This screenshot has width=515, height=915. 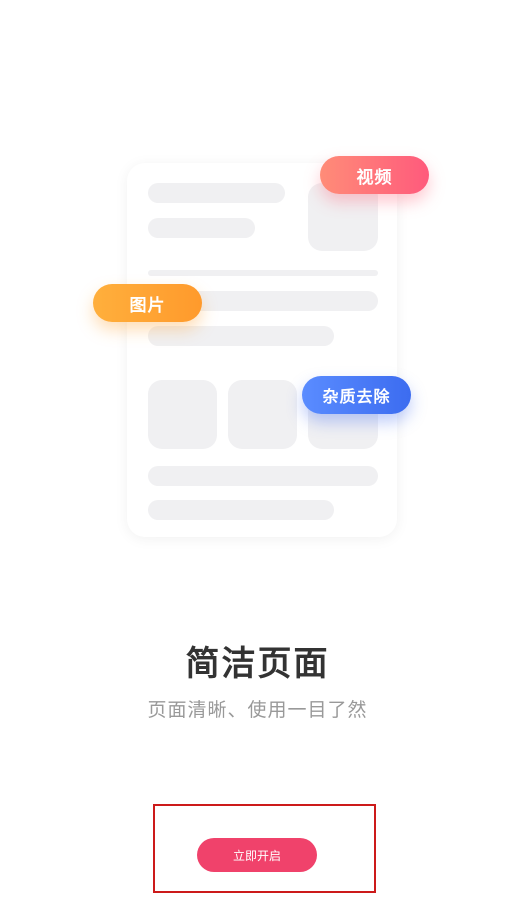 What do you see at coordinates (374, 175) in the screenshot?
I see `video-tag: 视频` at bounding box center [374, 175].